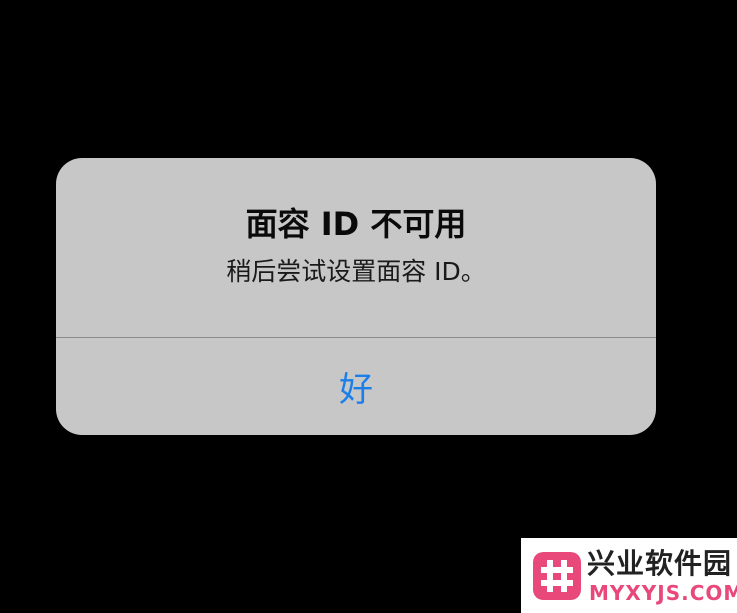 Image resolution: width=737 pixels, height=613 pixels. What do you see at coordinates (356, 271) in the screenshot?
I see `alert-message: 稍后尝试设置面容 ID。` at bounding box center [356, 271].